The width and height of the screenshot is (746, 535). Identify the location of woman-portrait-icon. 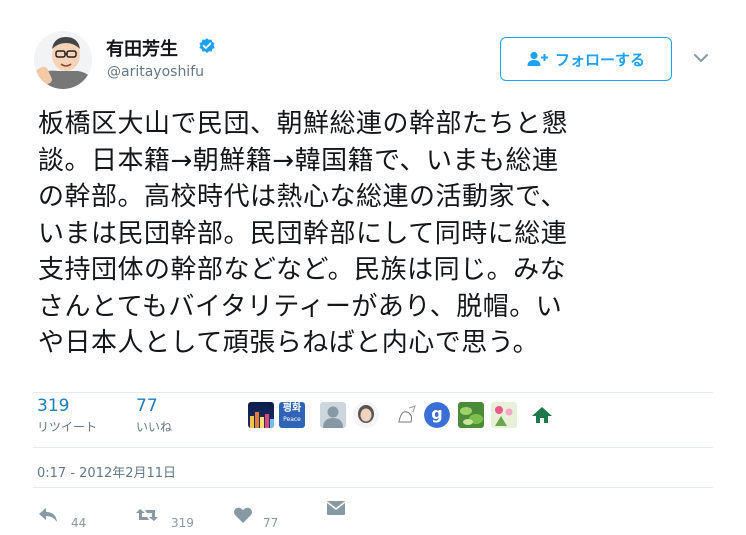
(366, 414).